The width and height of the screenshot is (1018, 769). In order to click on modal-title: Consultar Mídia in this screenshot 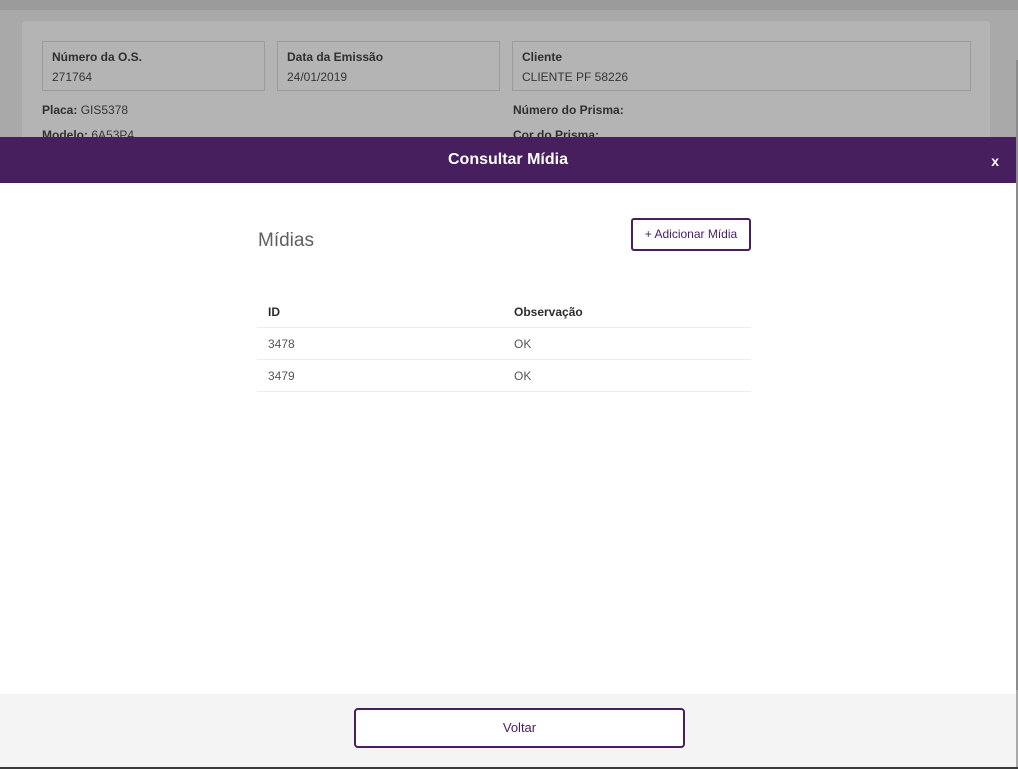, I will do `click(507, 159)`.